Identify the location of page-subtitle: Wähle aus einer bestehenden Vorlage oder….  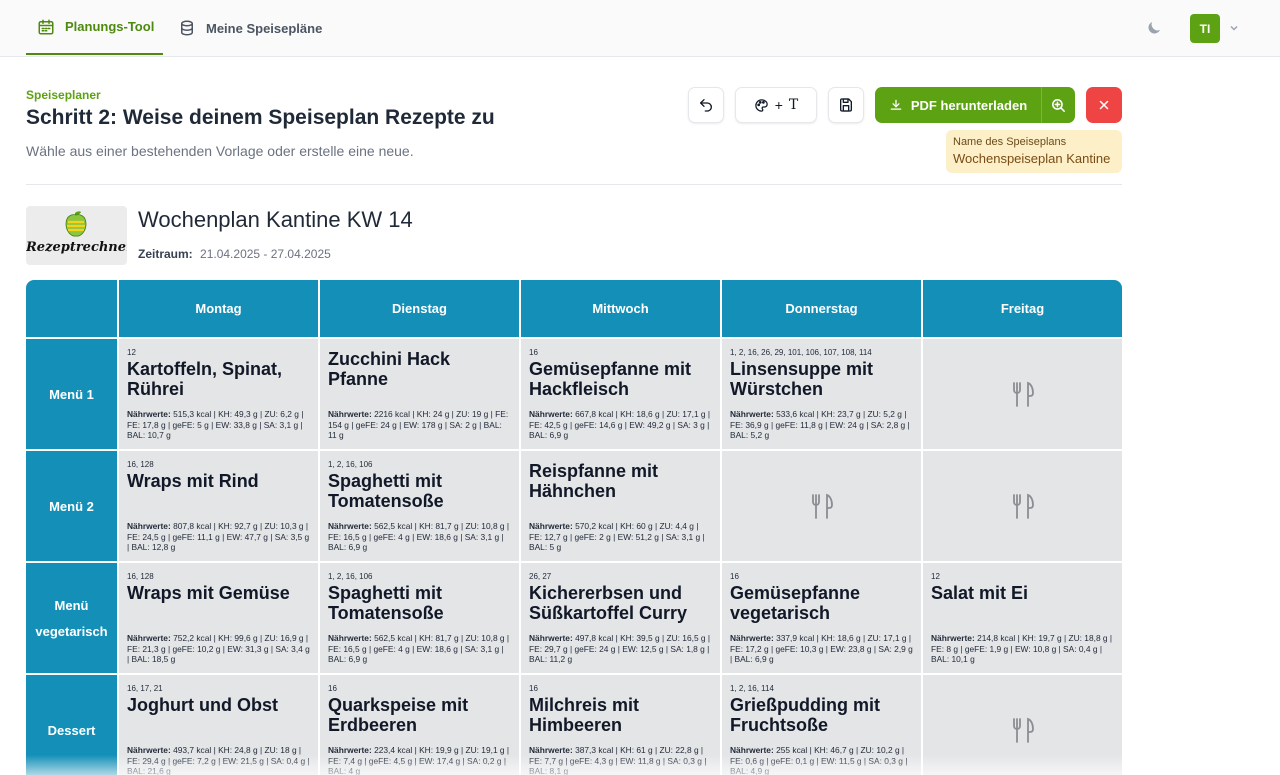
(220, 151).